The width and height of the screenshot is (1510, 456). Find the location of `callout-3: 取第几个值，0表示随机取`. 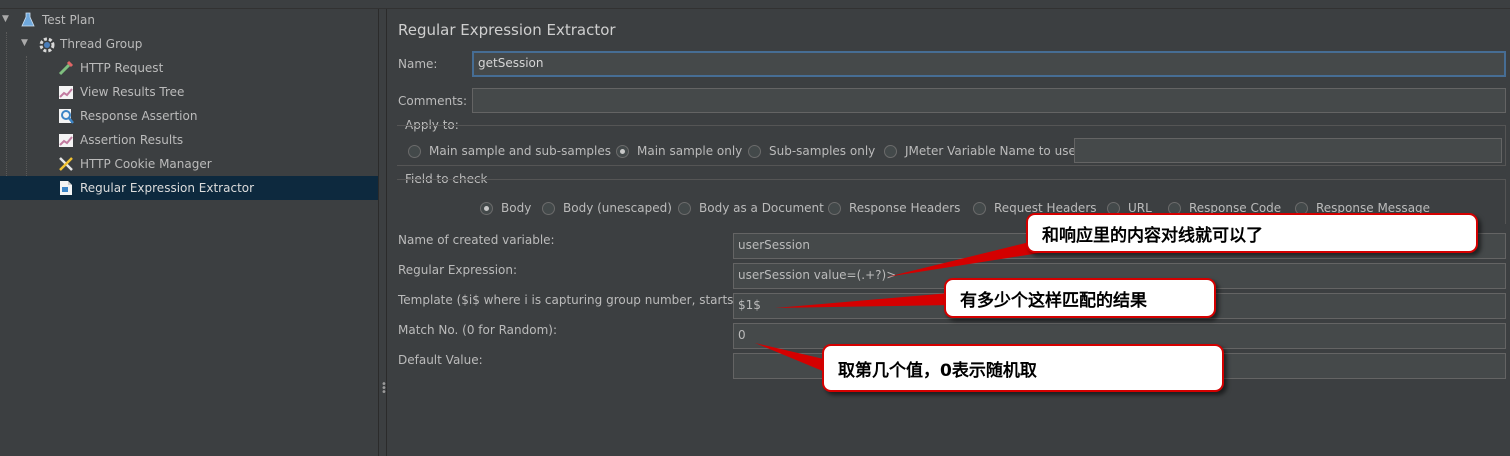

callout-3: 取第几个值，0表示随机取 is located at coordinates (1023, 368).